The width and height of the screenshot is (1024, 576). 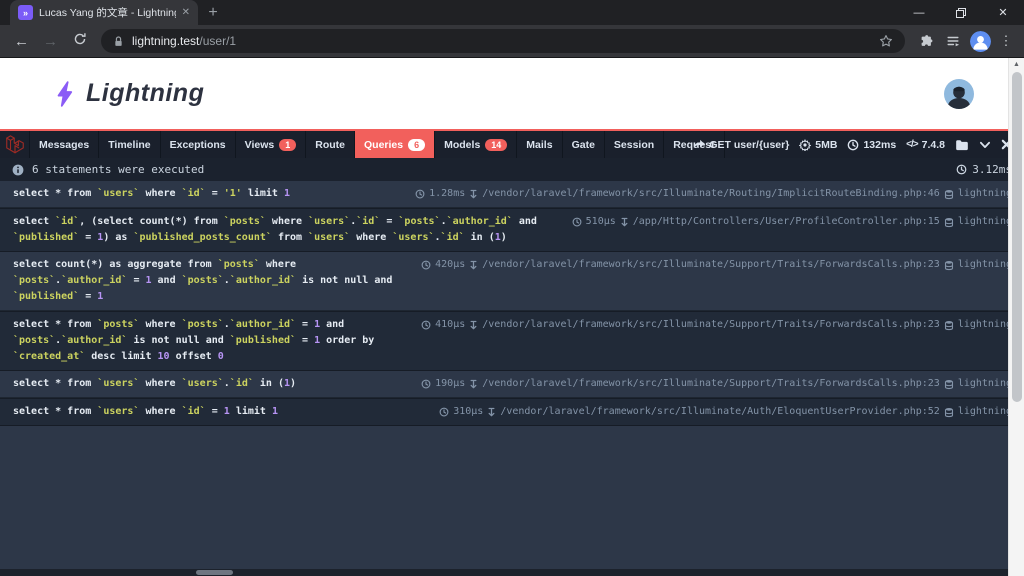 I want to click on brand-link: Lightning, so click(x=129, y=93).